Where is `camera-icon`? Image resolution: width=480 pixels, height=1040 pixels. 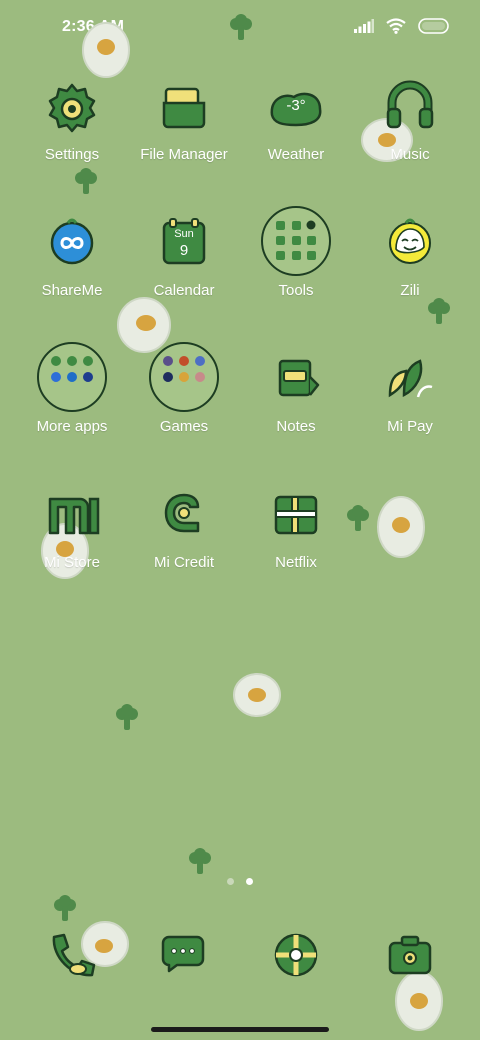 camera-icon is located at coordinates (410, 955).